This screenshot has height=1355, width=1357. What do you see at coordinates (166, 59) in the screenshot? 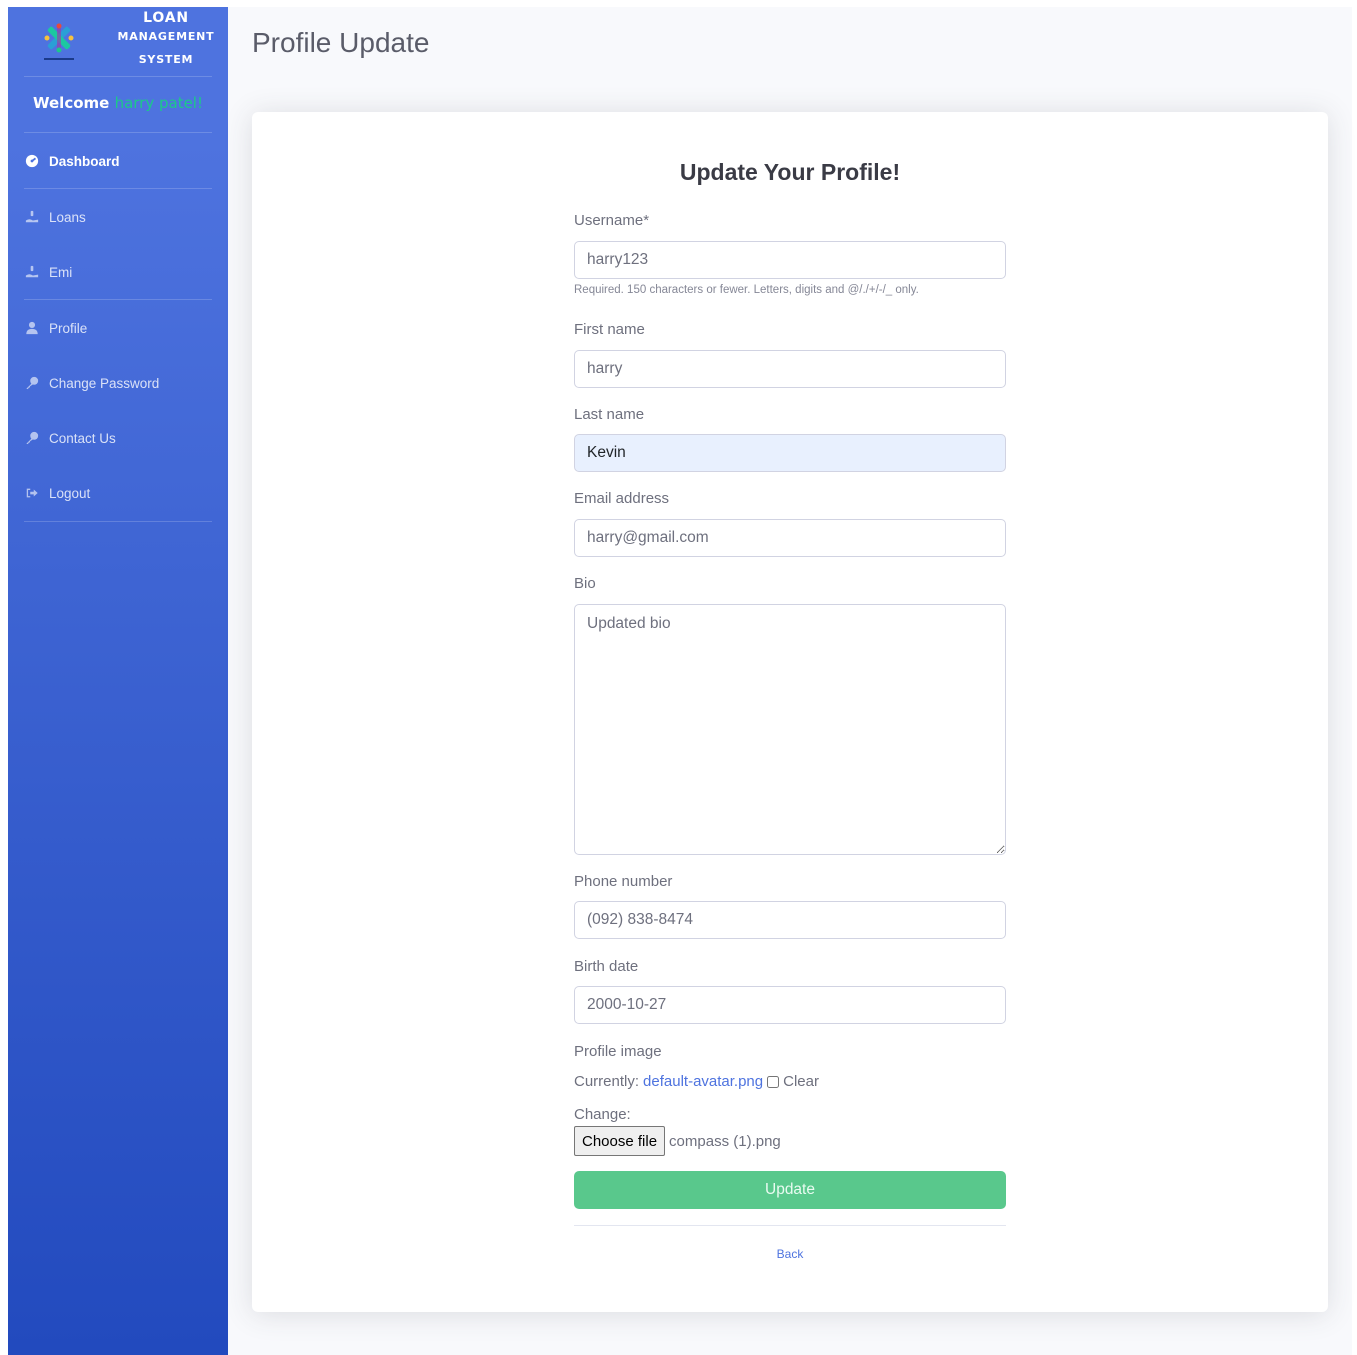
I see `brand-line-3: SYSTEM` at bounding box center [166, 59].